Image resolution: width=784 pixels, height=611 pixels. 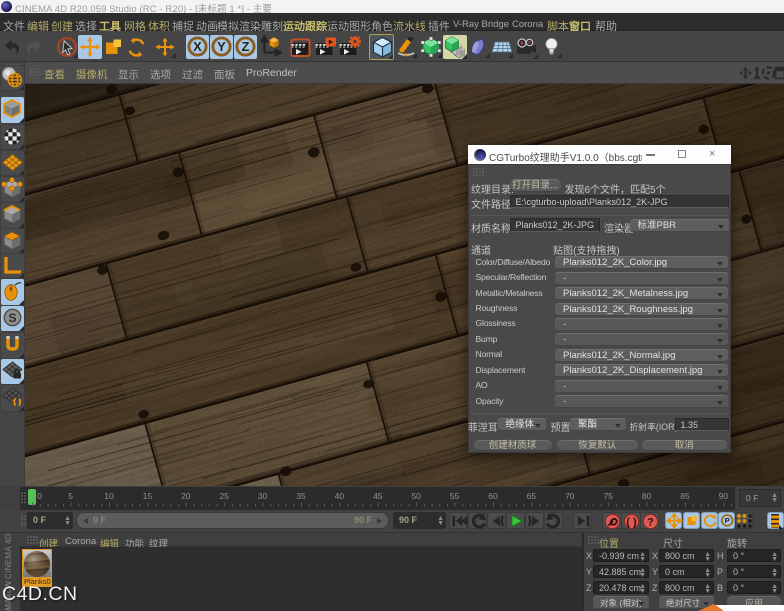 What do you see at coordinates (39, 496) in the screenshot?
I see `svg-text: 0` at bounding box center [39, 496].